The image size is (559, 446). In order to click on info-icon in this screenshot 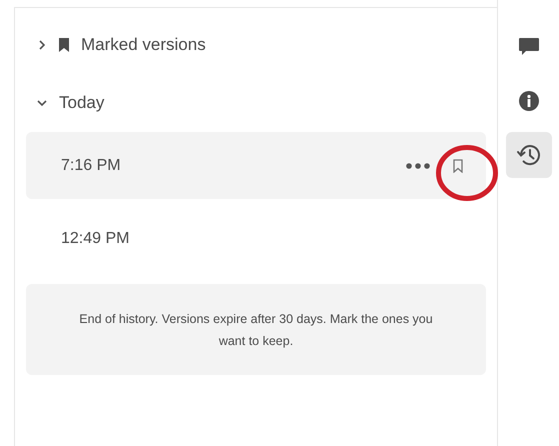, I will do `click(529, 101)`.